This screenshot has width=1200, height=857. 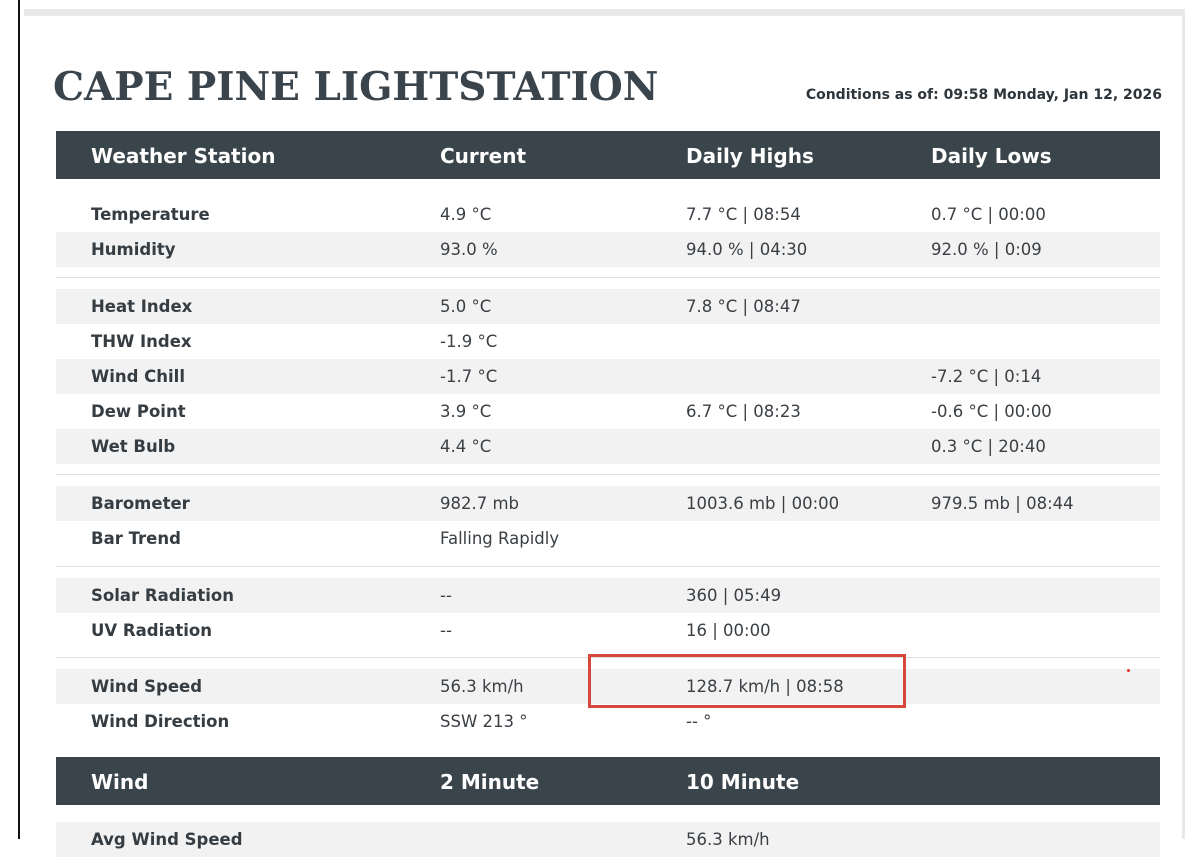 I want to click on row-label: Solar Radiation, so click(x=162, y=595).